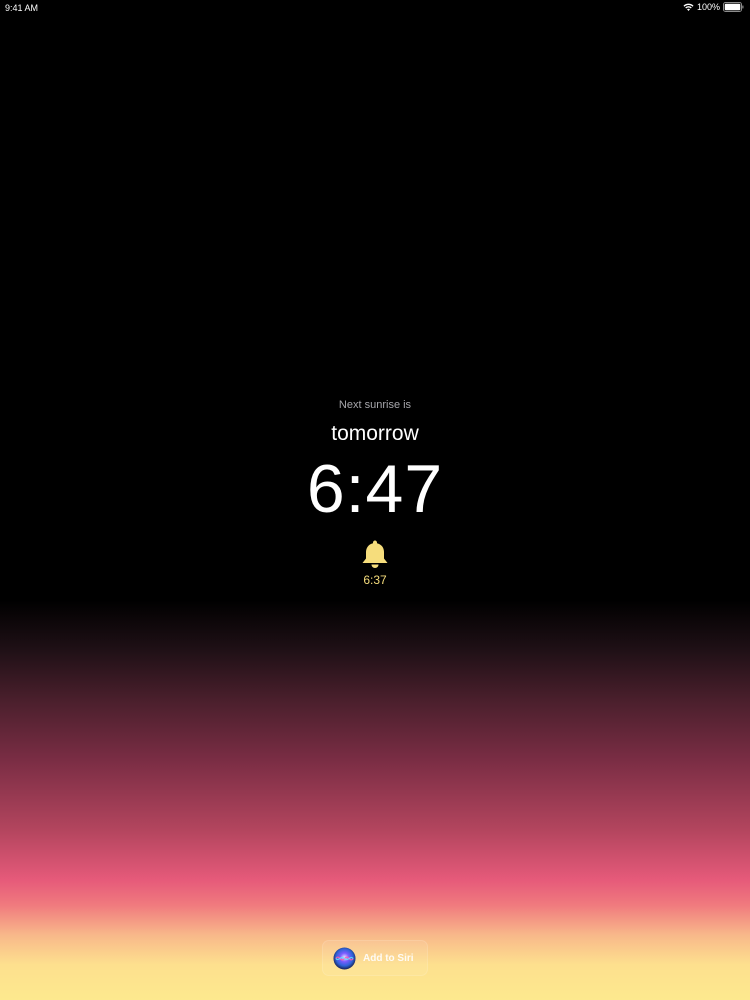  I want to click on status-right: 100%, so click(713, 7).